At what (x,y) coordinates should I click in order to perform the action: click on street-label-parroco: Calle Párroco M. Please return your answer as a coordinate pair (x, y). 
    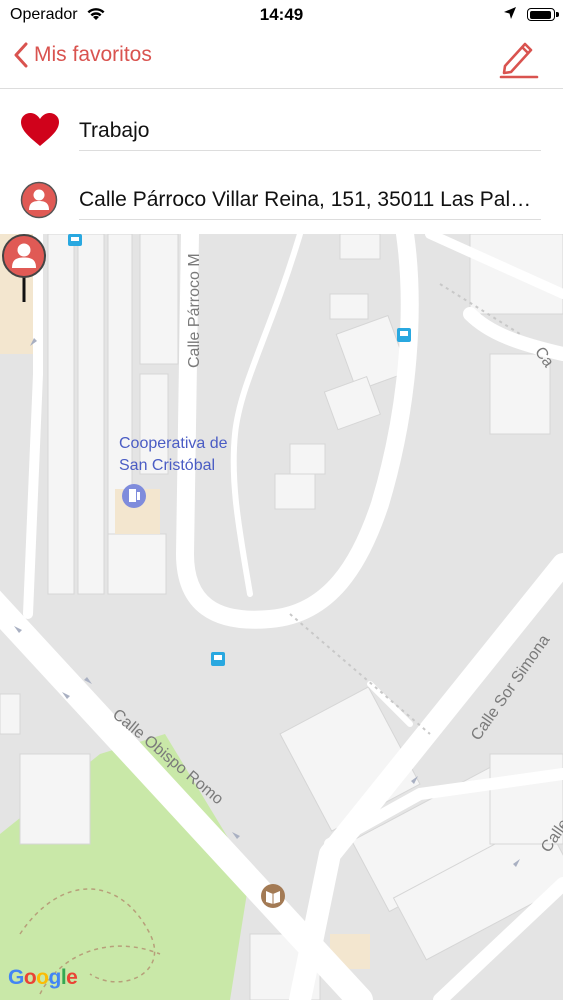
    Looking at the image, I should click on (194, 310).